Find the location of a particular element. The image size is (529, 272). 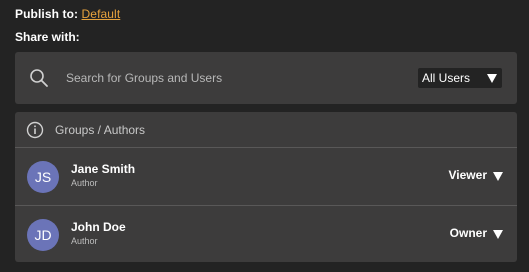

list-header-title: Groups / Authors is located at coordinates (100, 130).